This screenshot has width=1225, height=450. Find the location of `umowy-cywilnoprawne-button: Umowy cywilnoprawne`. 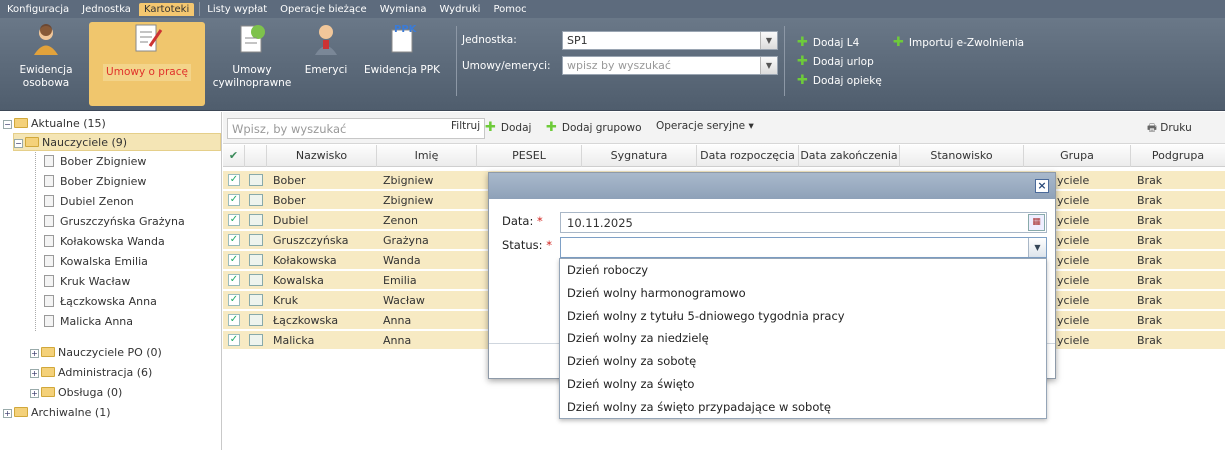

umowy-cywilnoprawne-button: Umowy cywilnoprawne is located at coordinates (252, 64).